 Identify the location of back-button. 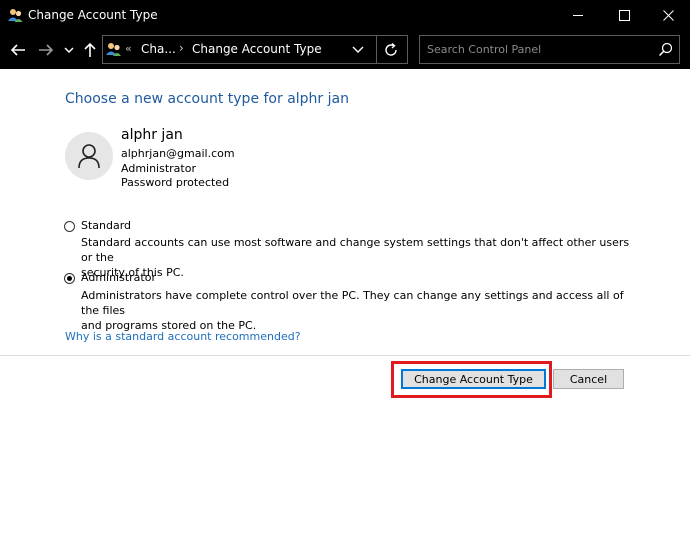
(18, 50).